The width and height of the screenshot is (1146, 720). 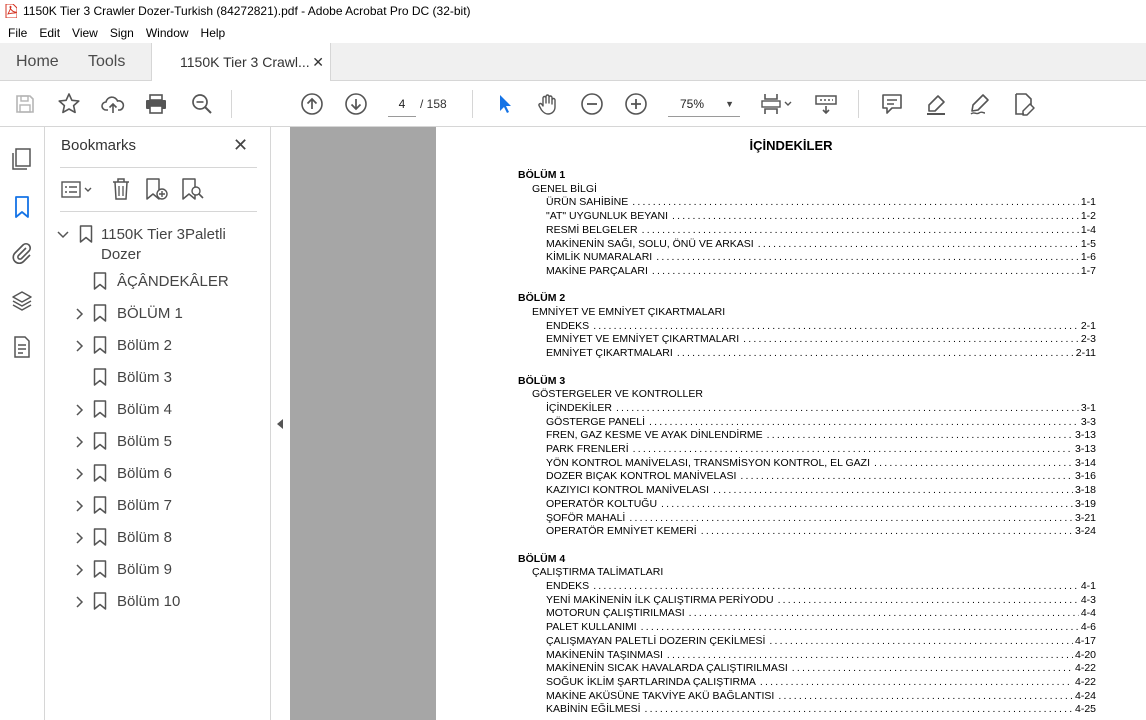 What do you see at coordinates (240, 145) in the screenshot?
I see `close-panel-icon: ✕` at bounding box center [240, 145].